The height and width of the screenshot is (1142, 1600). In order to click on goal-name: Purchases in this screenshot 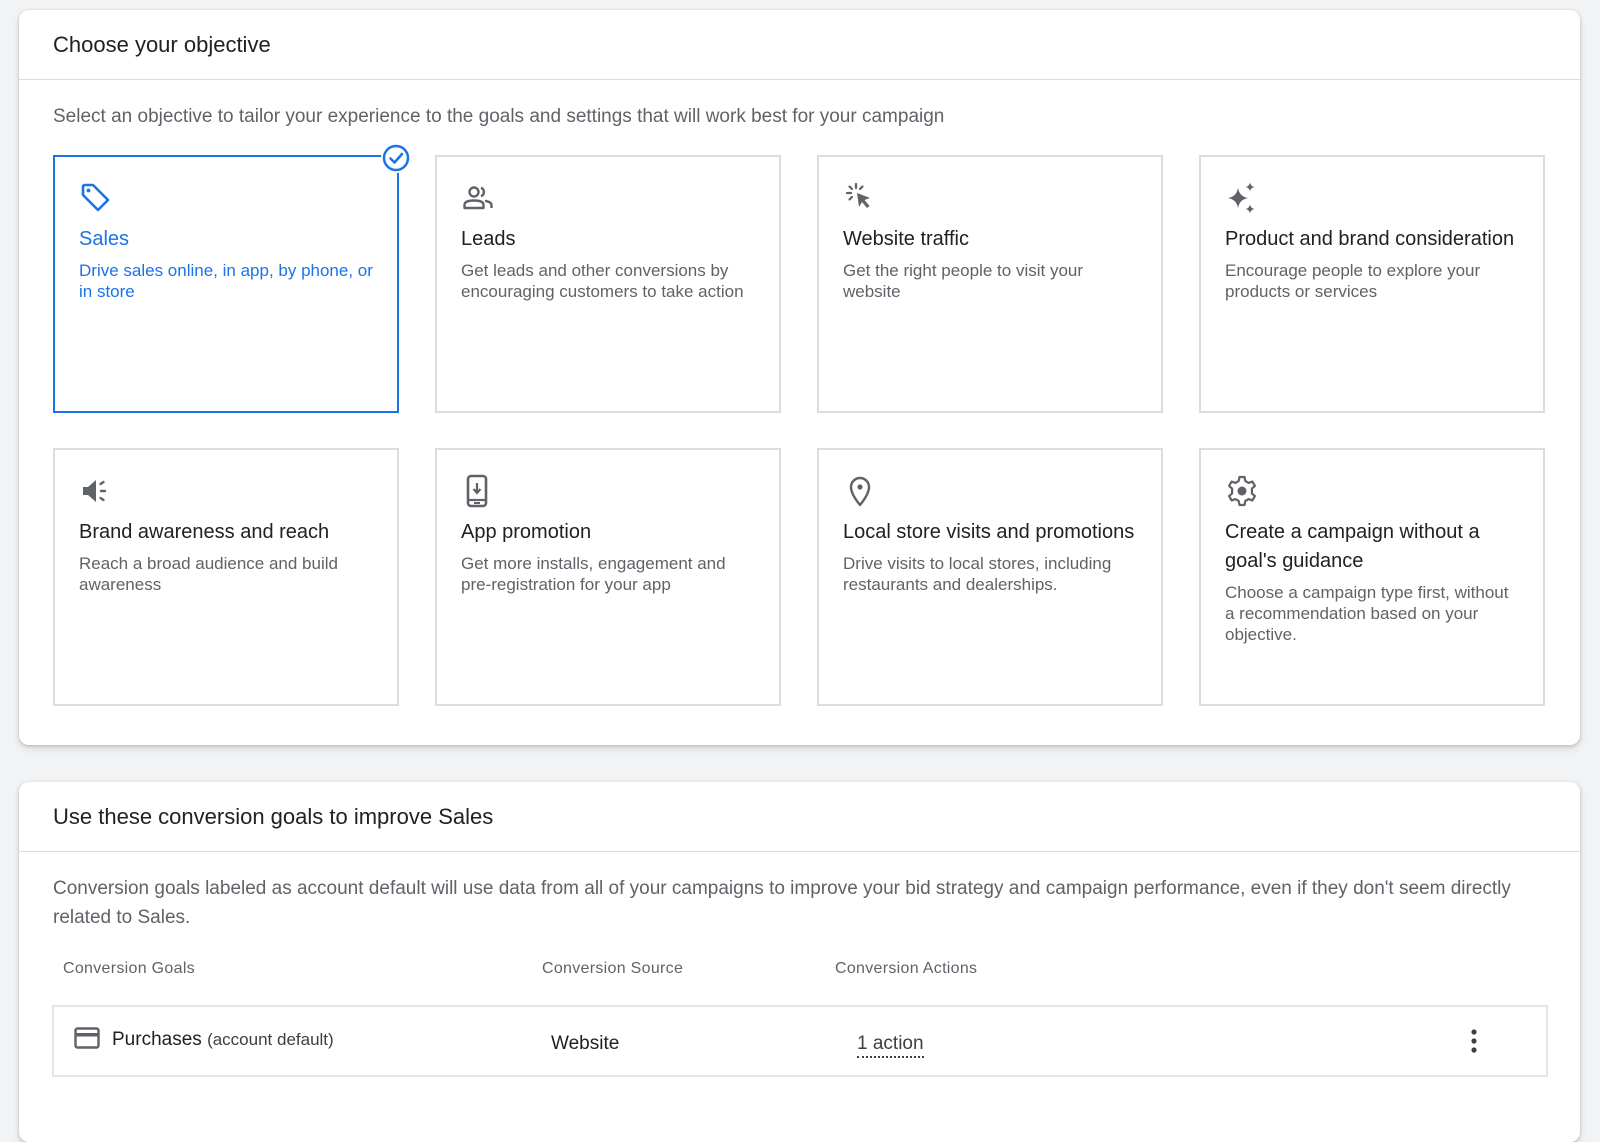, I will do `click(157, 1039)`.